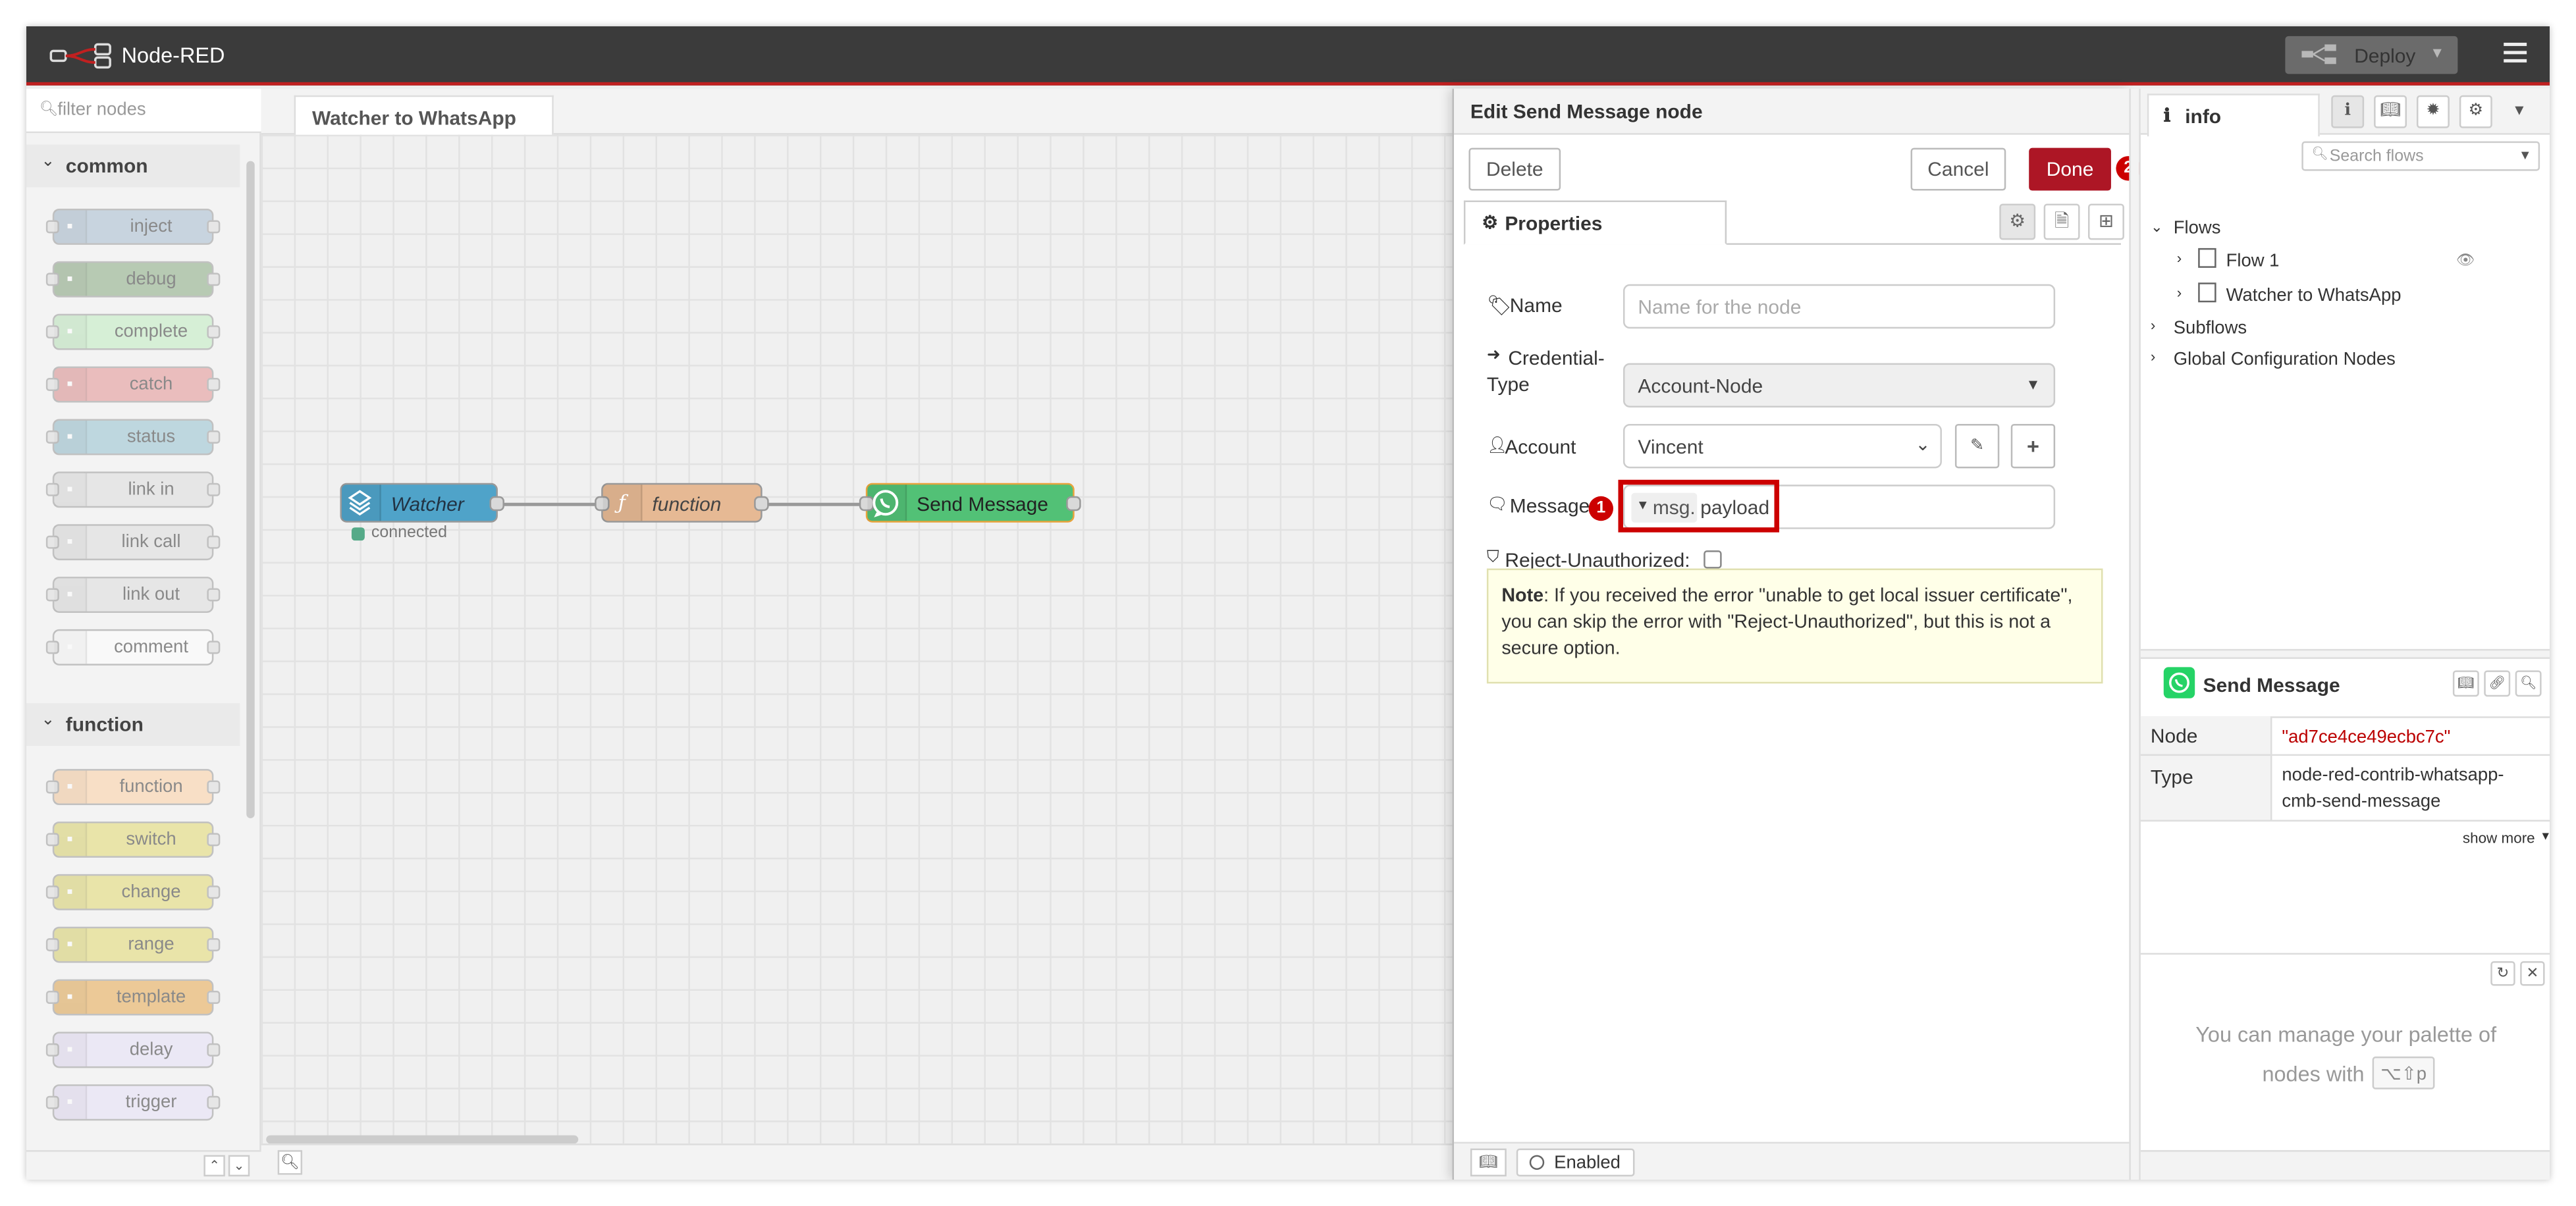 This screenshot has width=2576, height=1206. Describe the element at coordinates (143, 111) in the screenshot. I see `palette-filter: 🔍︎ filter nodes` at that location.